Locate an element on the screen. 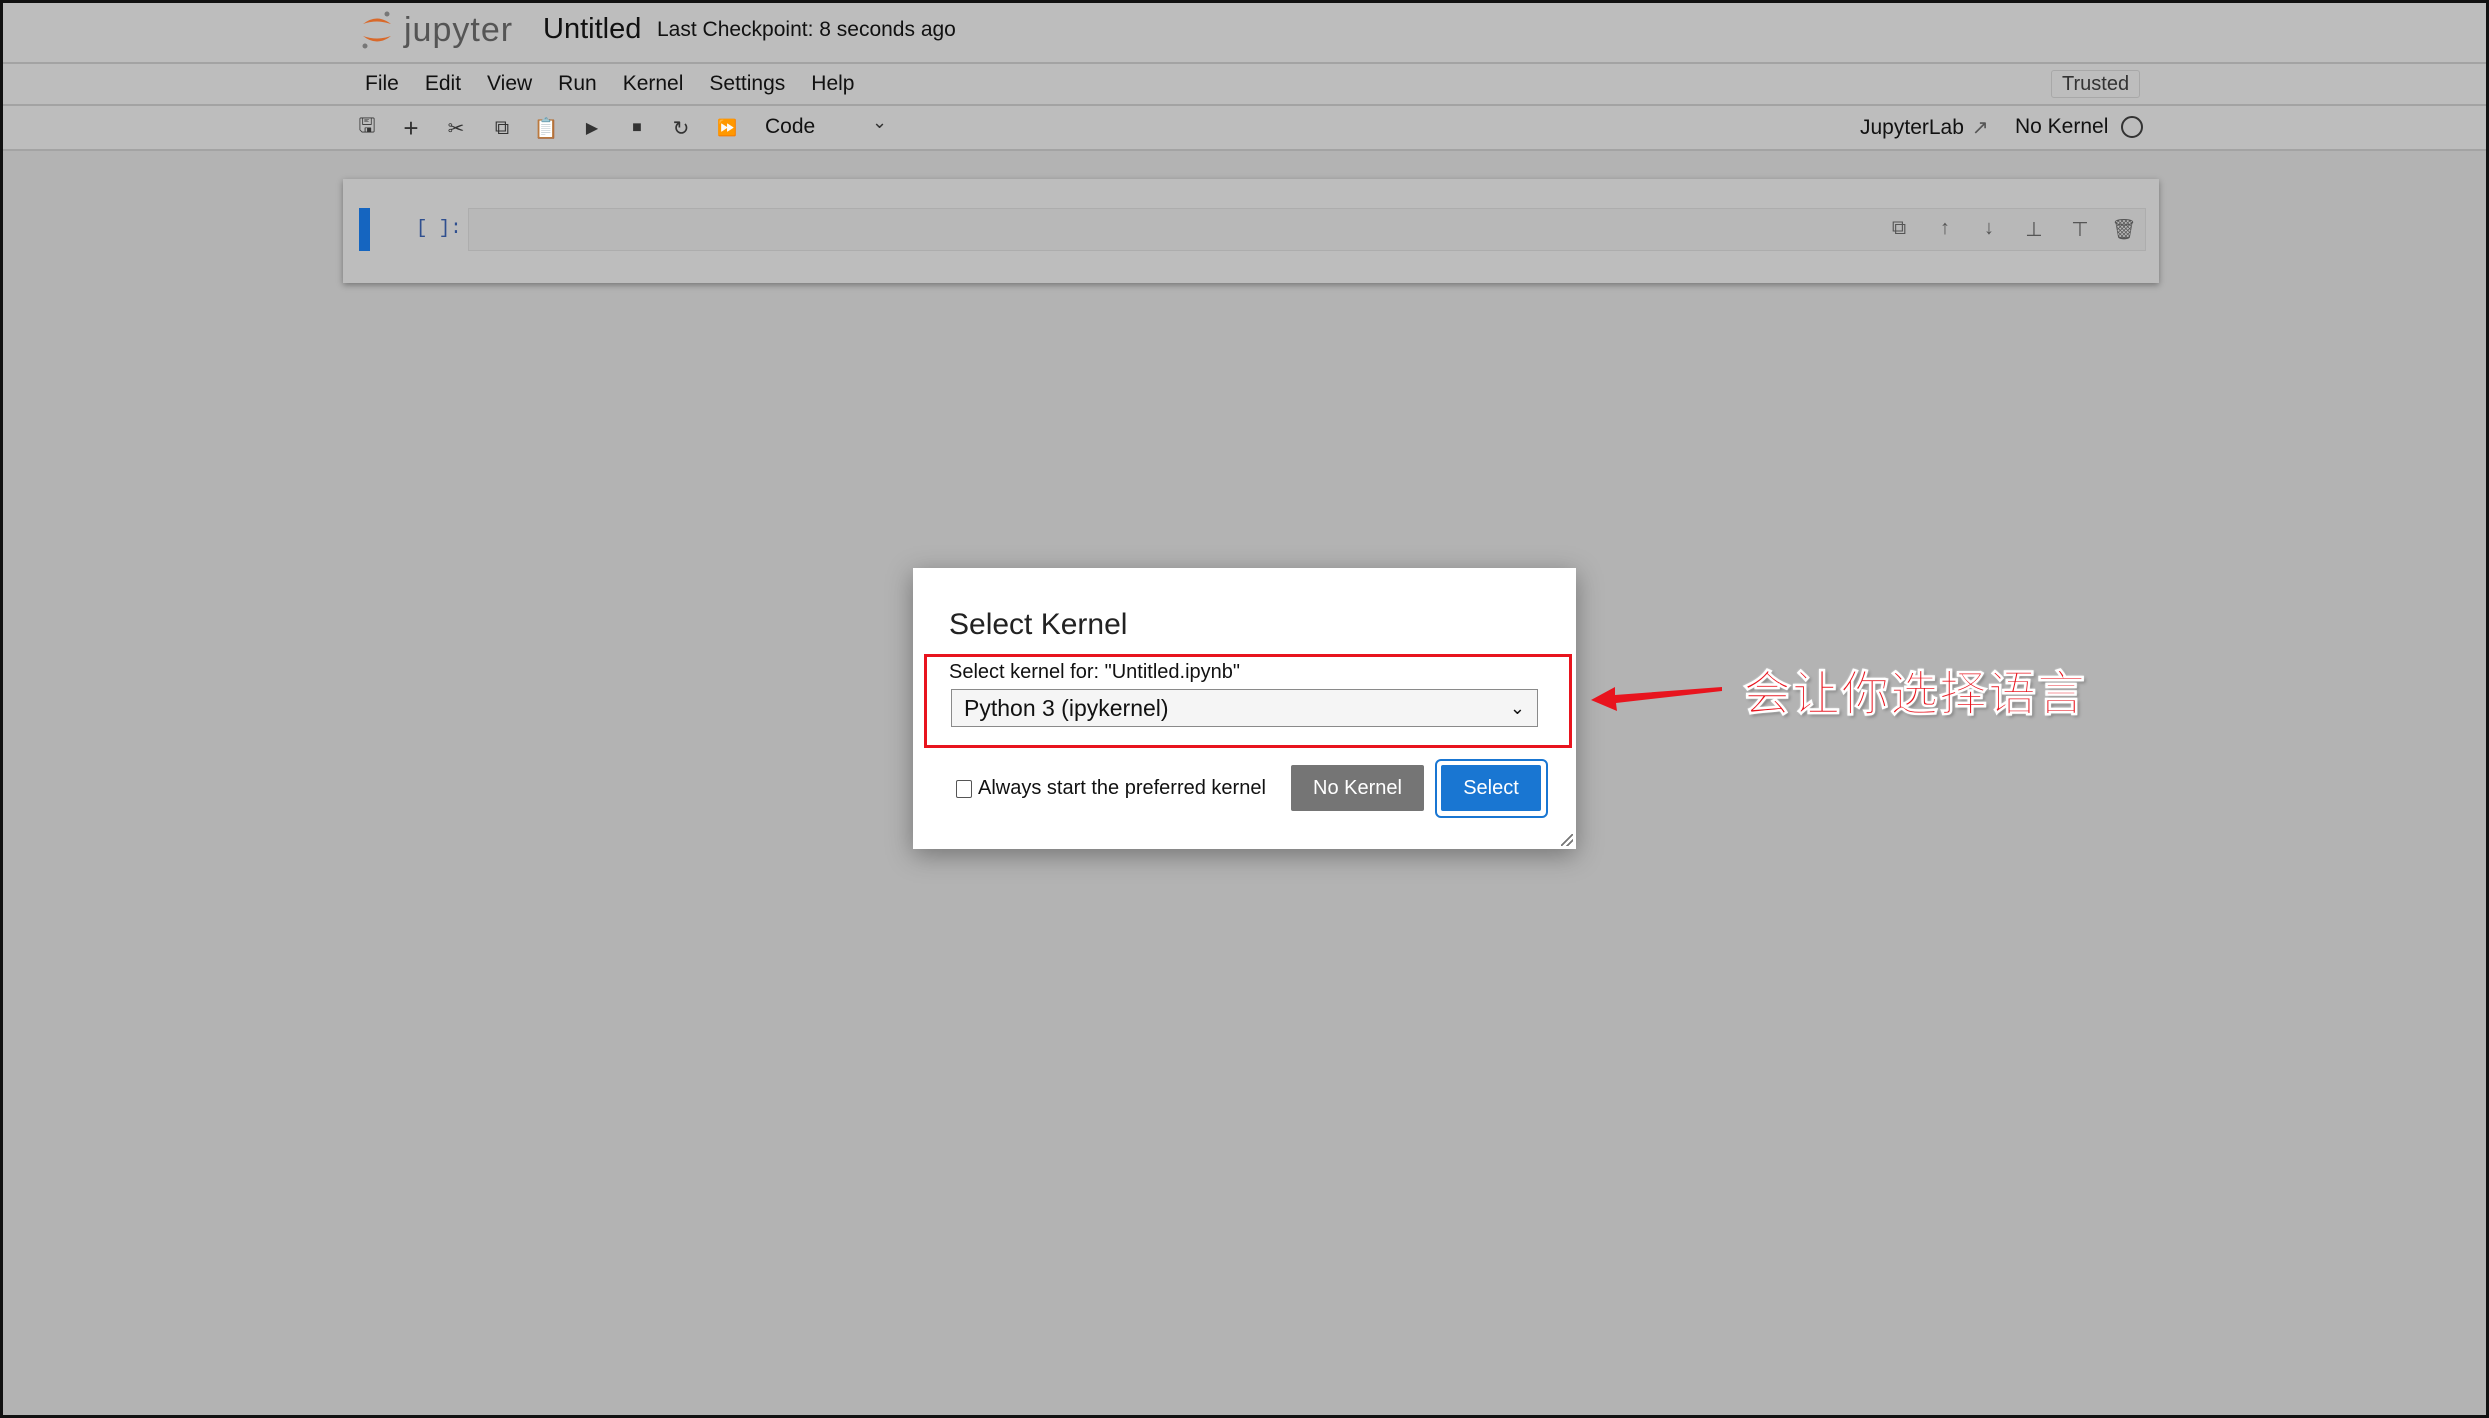 The image size is (2489, 1418). insert-below-icon: ⊥ is located at coordinates (2034, 229).